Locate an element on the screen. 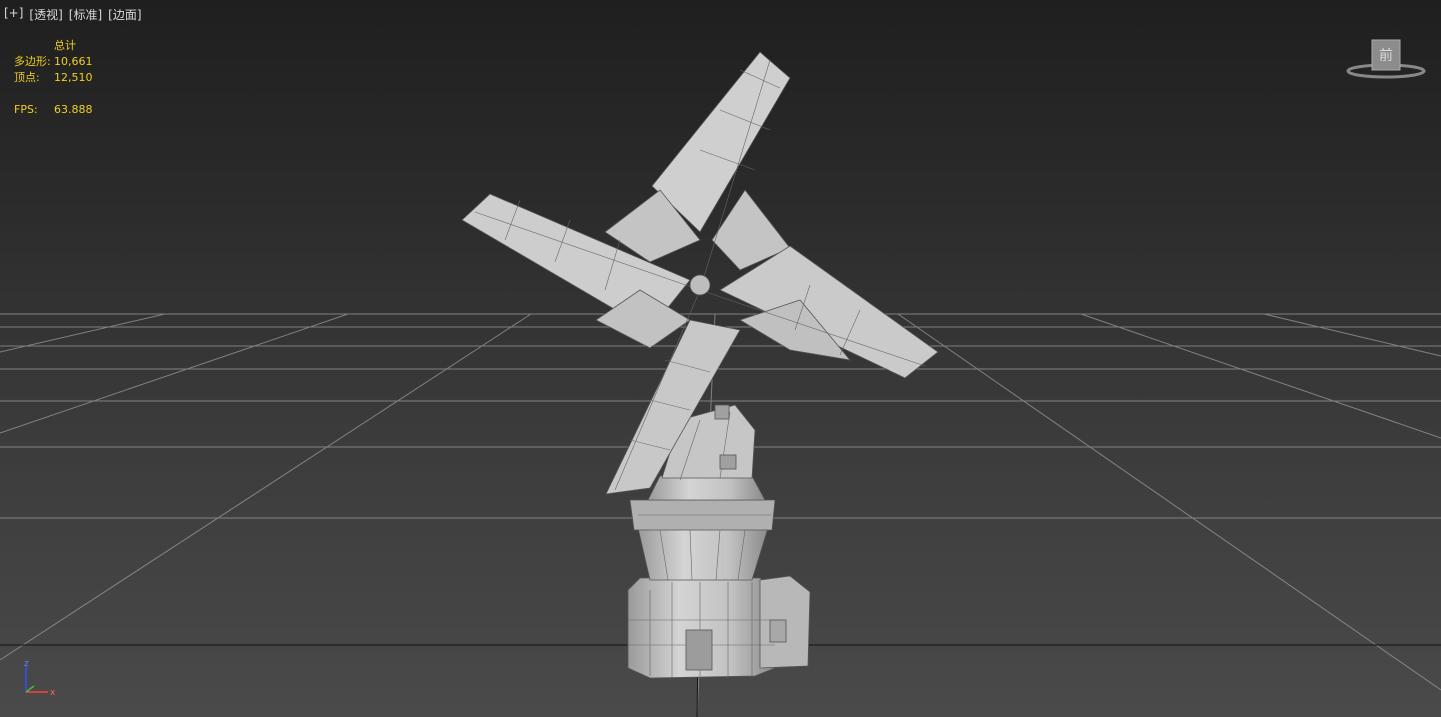 This screenshot has width=1441, height=717. viewport-label-menu: [+] [透视] [标准] [边面] is located at coordinates (73, 14).